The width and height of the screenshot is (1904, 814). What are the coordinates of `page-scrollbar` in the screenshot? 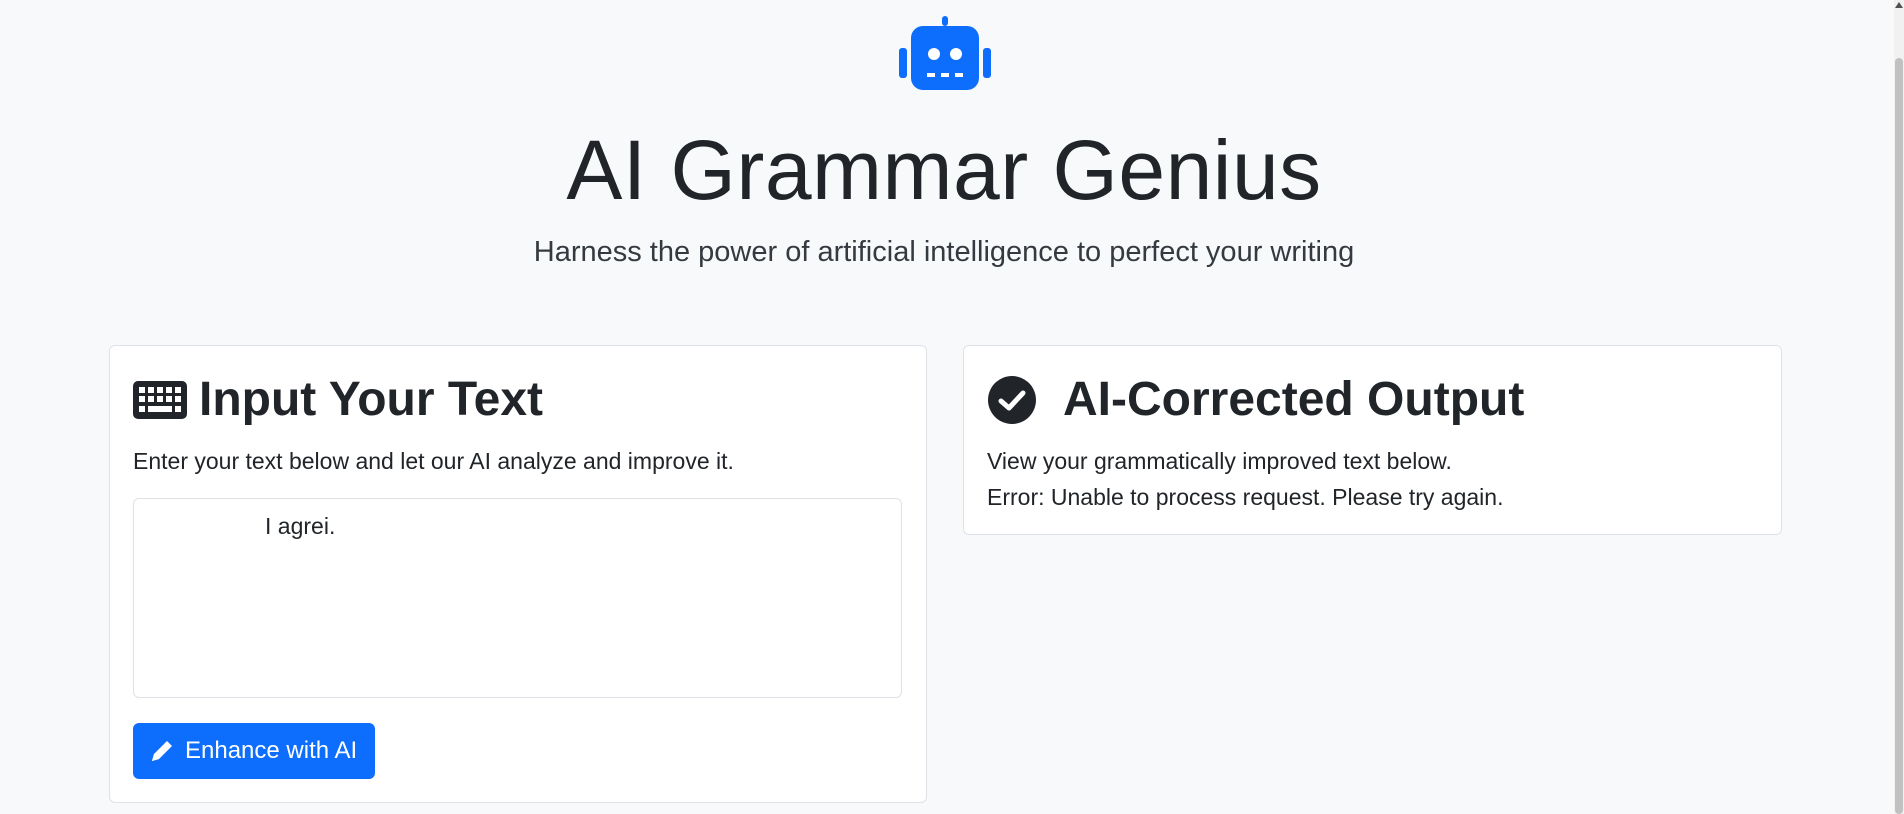 It's located at (1899, 407).